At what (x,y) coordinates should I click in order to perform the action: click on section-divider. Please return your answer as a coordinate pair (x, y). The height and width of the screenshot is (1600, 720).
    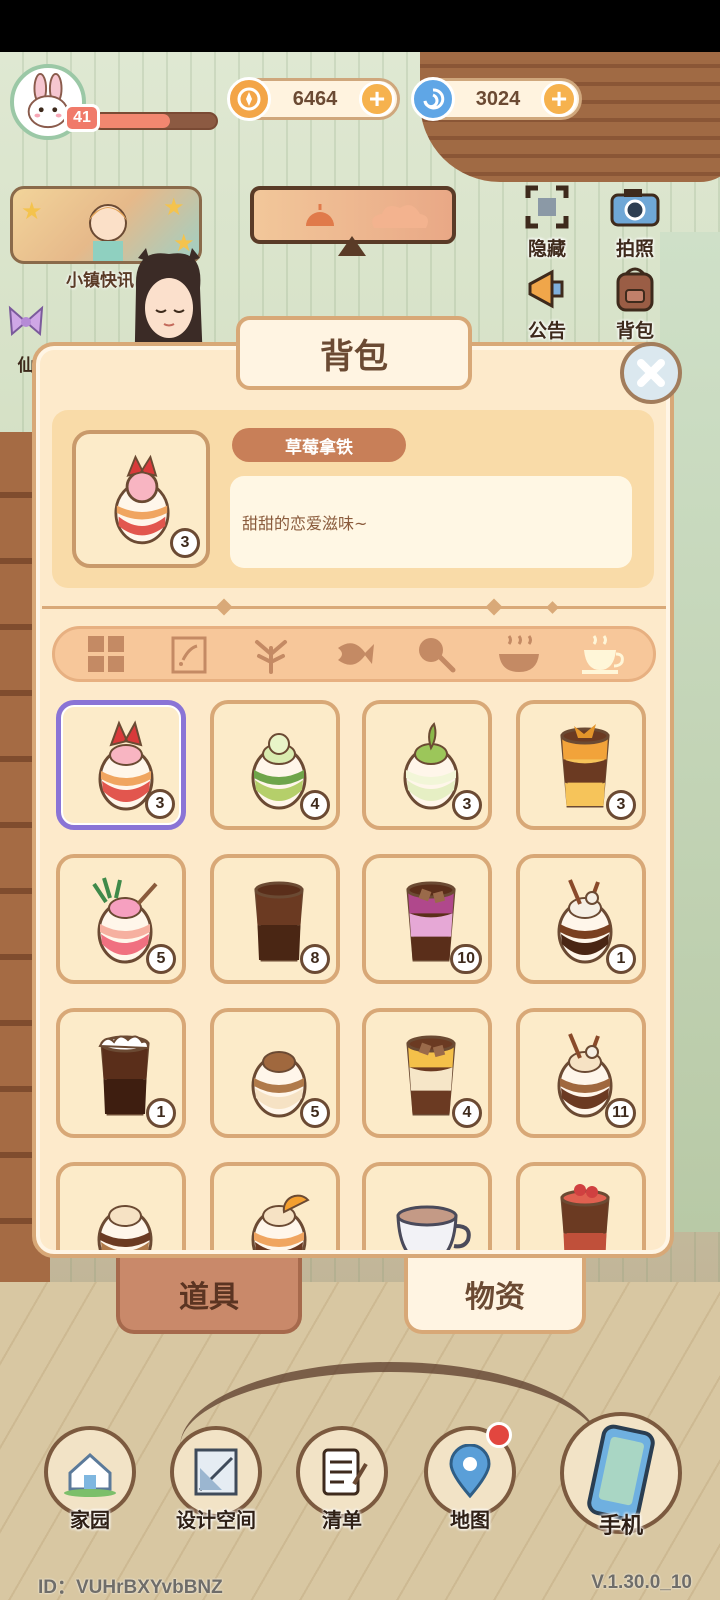
    Looking at the image, I should click on (354, 607).